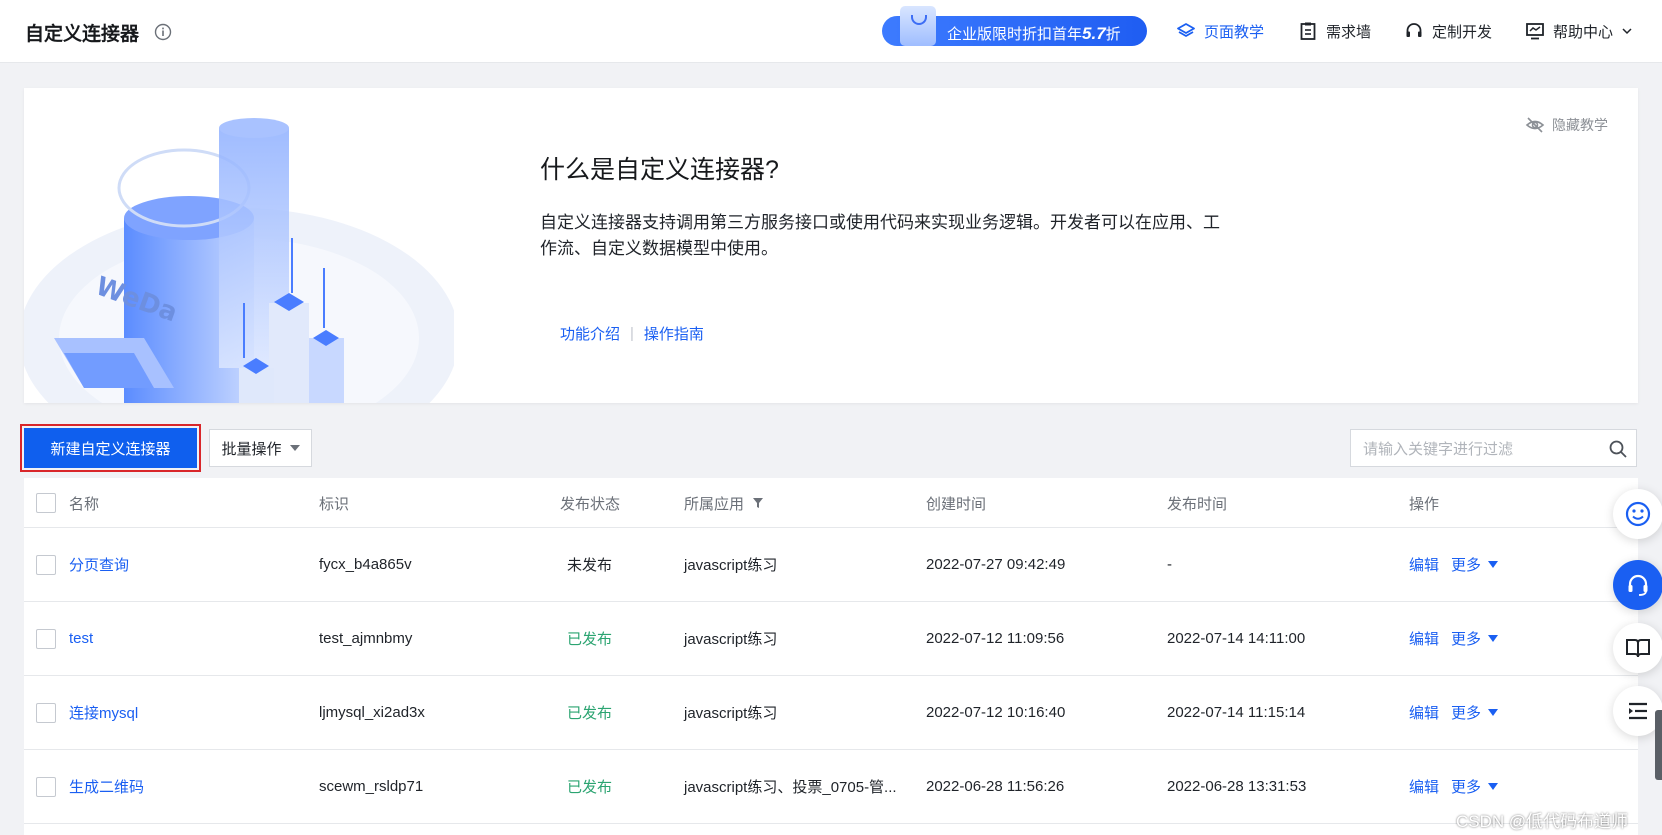  I want to click on chevron-down-icon, so click(1627, 31).